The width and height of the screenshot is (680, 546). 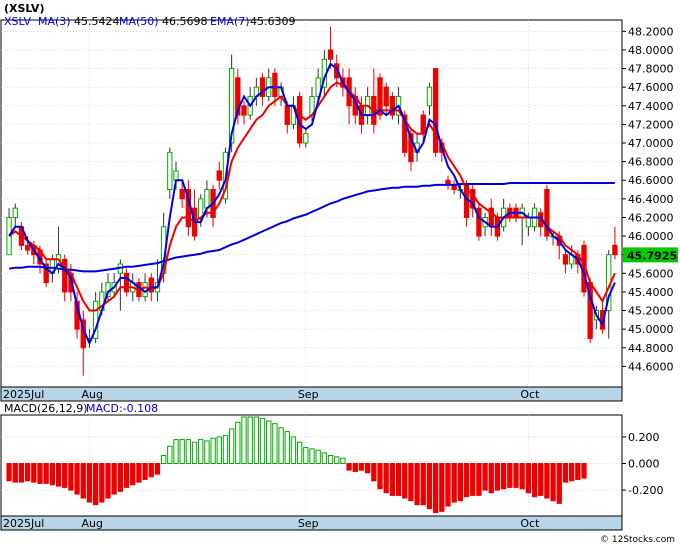 I want to click on price-y-tick-label: 45.2000, so click(x=651, y=311).